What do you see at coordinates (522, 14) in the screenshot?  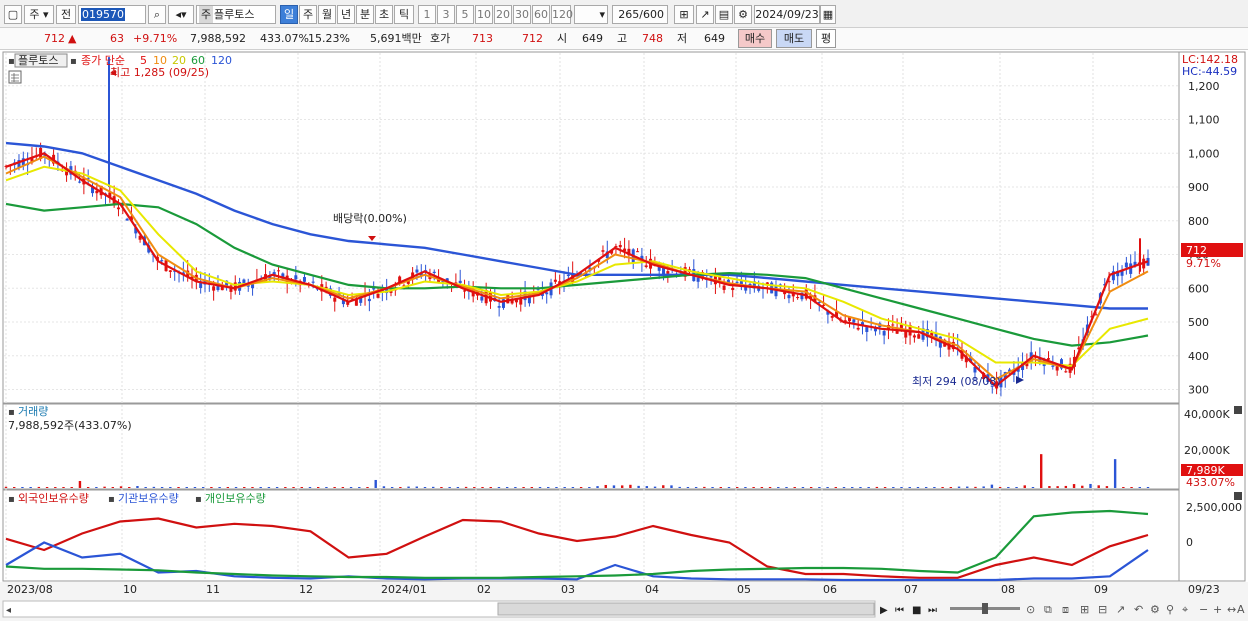 I see `minute-30: 30` at bounding box center [522, 14].